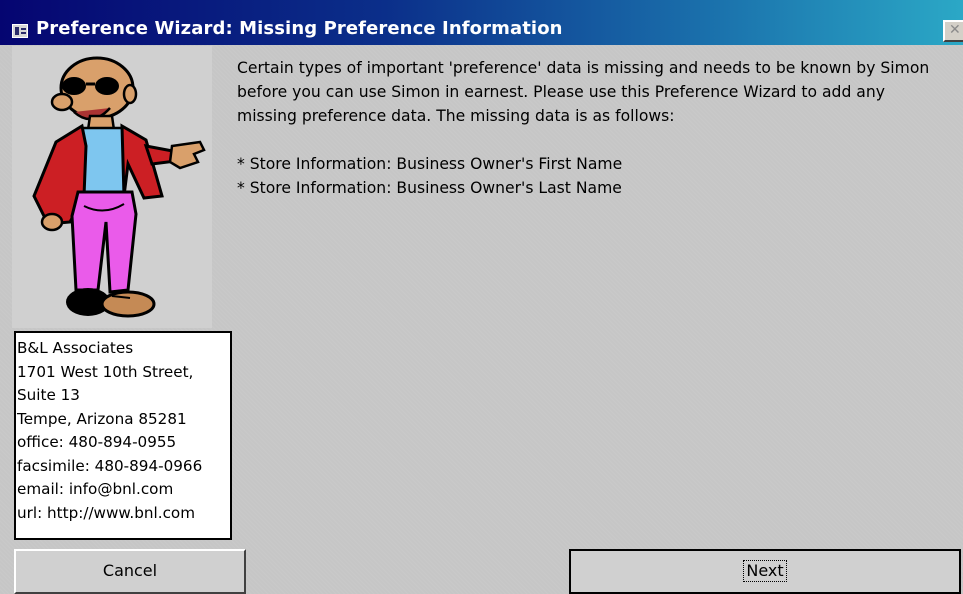  I want to click on address-line-url: url: http://www.bnl.com, so click(106, 512).